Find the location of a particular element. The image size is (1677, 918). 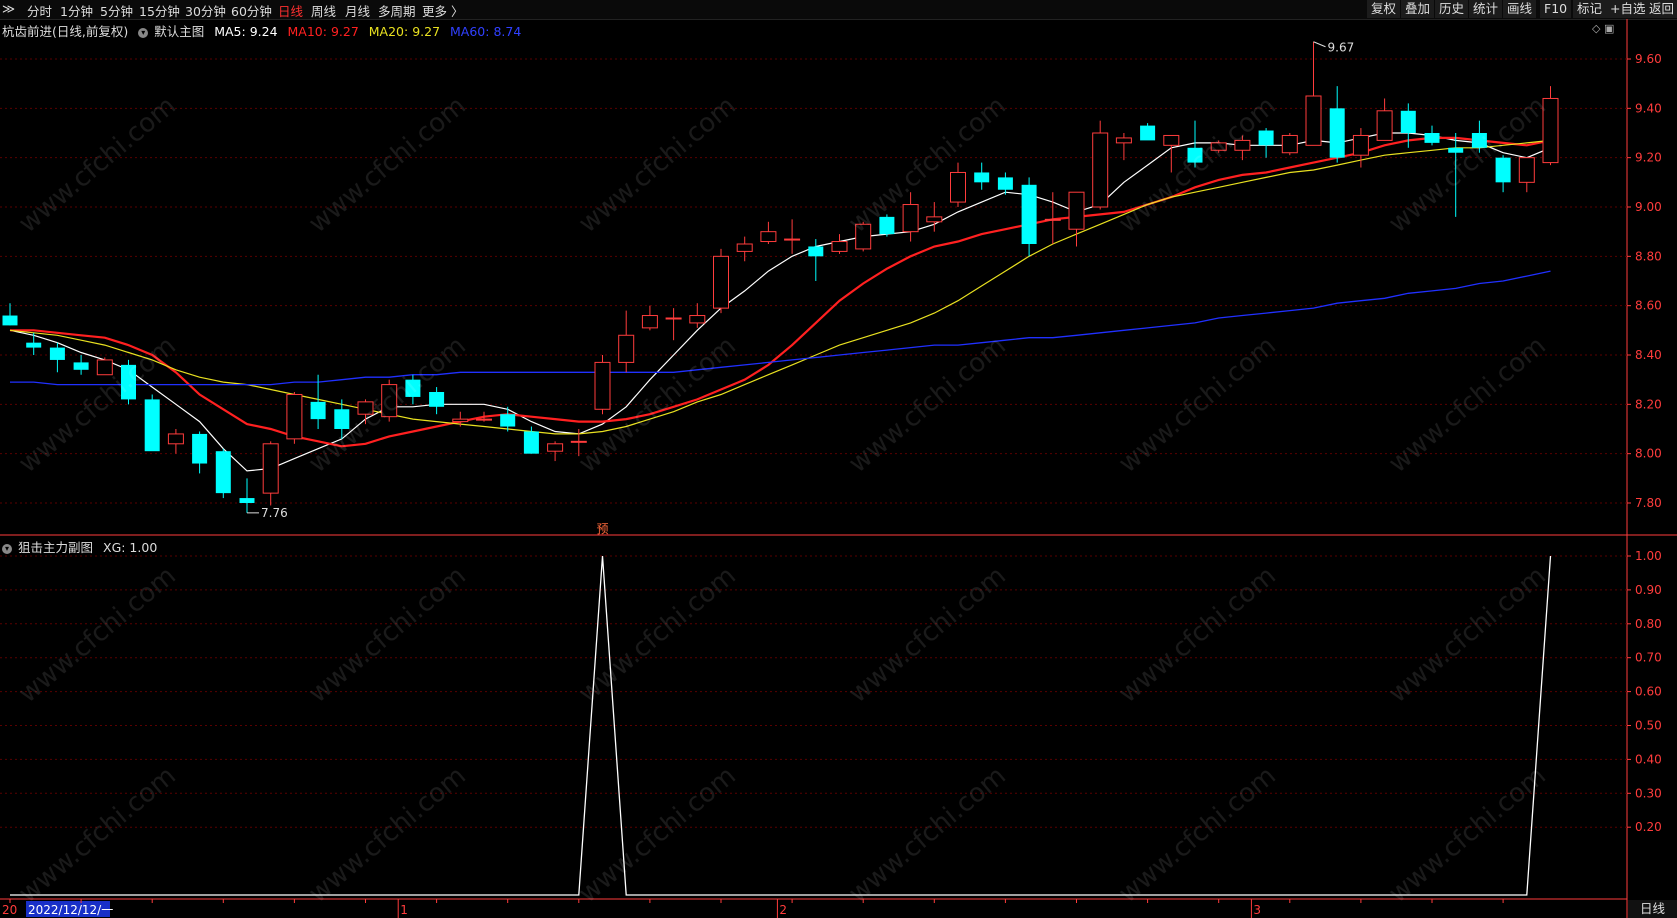

indicator-menu-icon: ▾ is located at coordinates (143, 32).